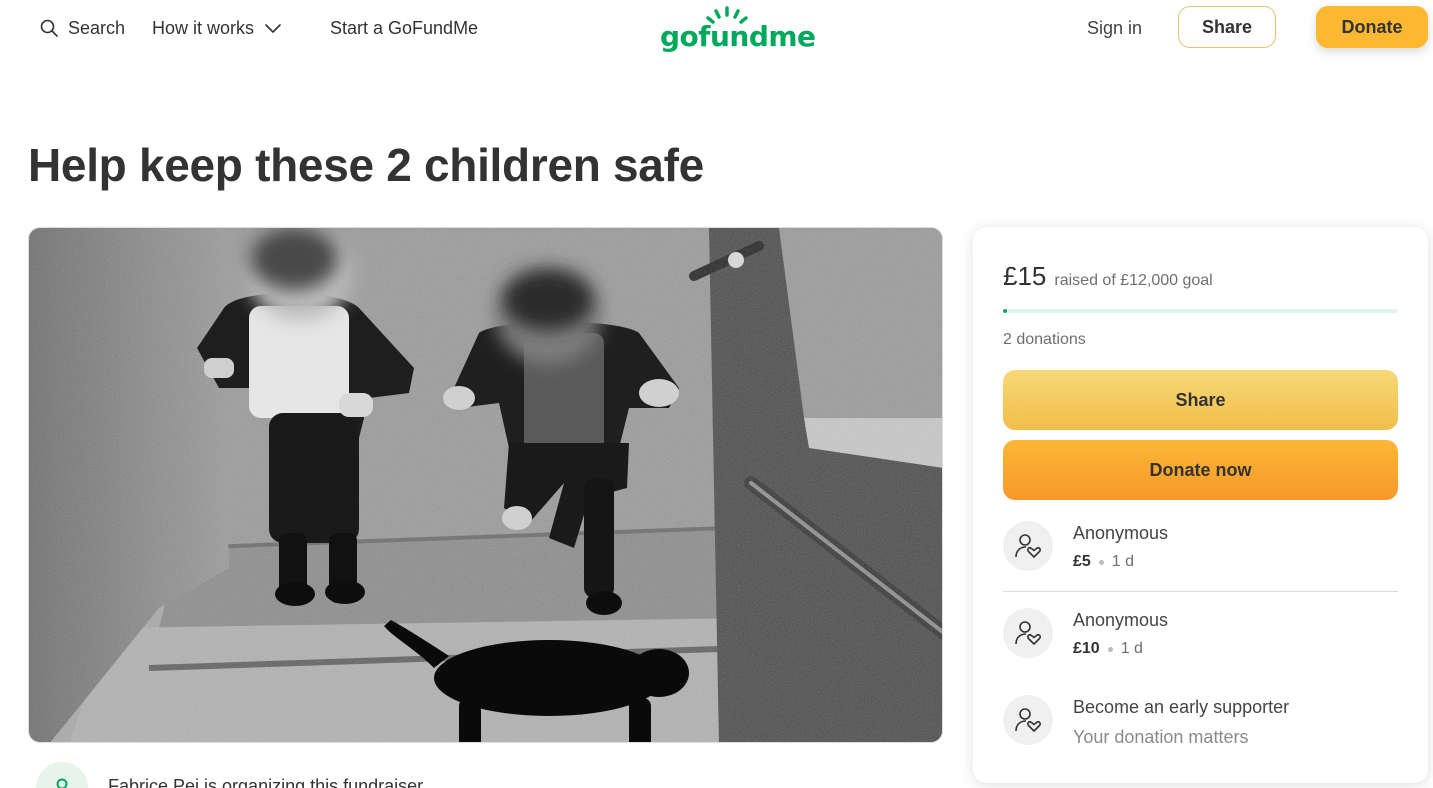  I want to click on share-button: Share, so click(1200, 400).